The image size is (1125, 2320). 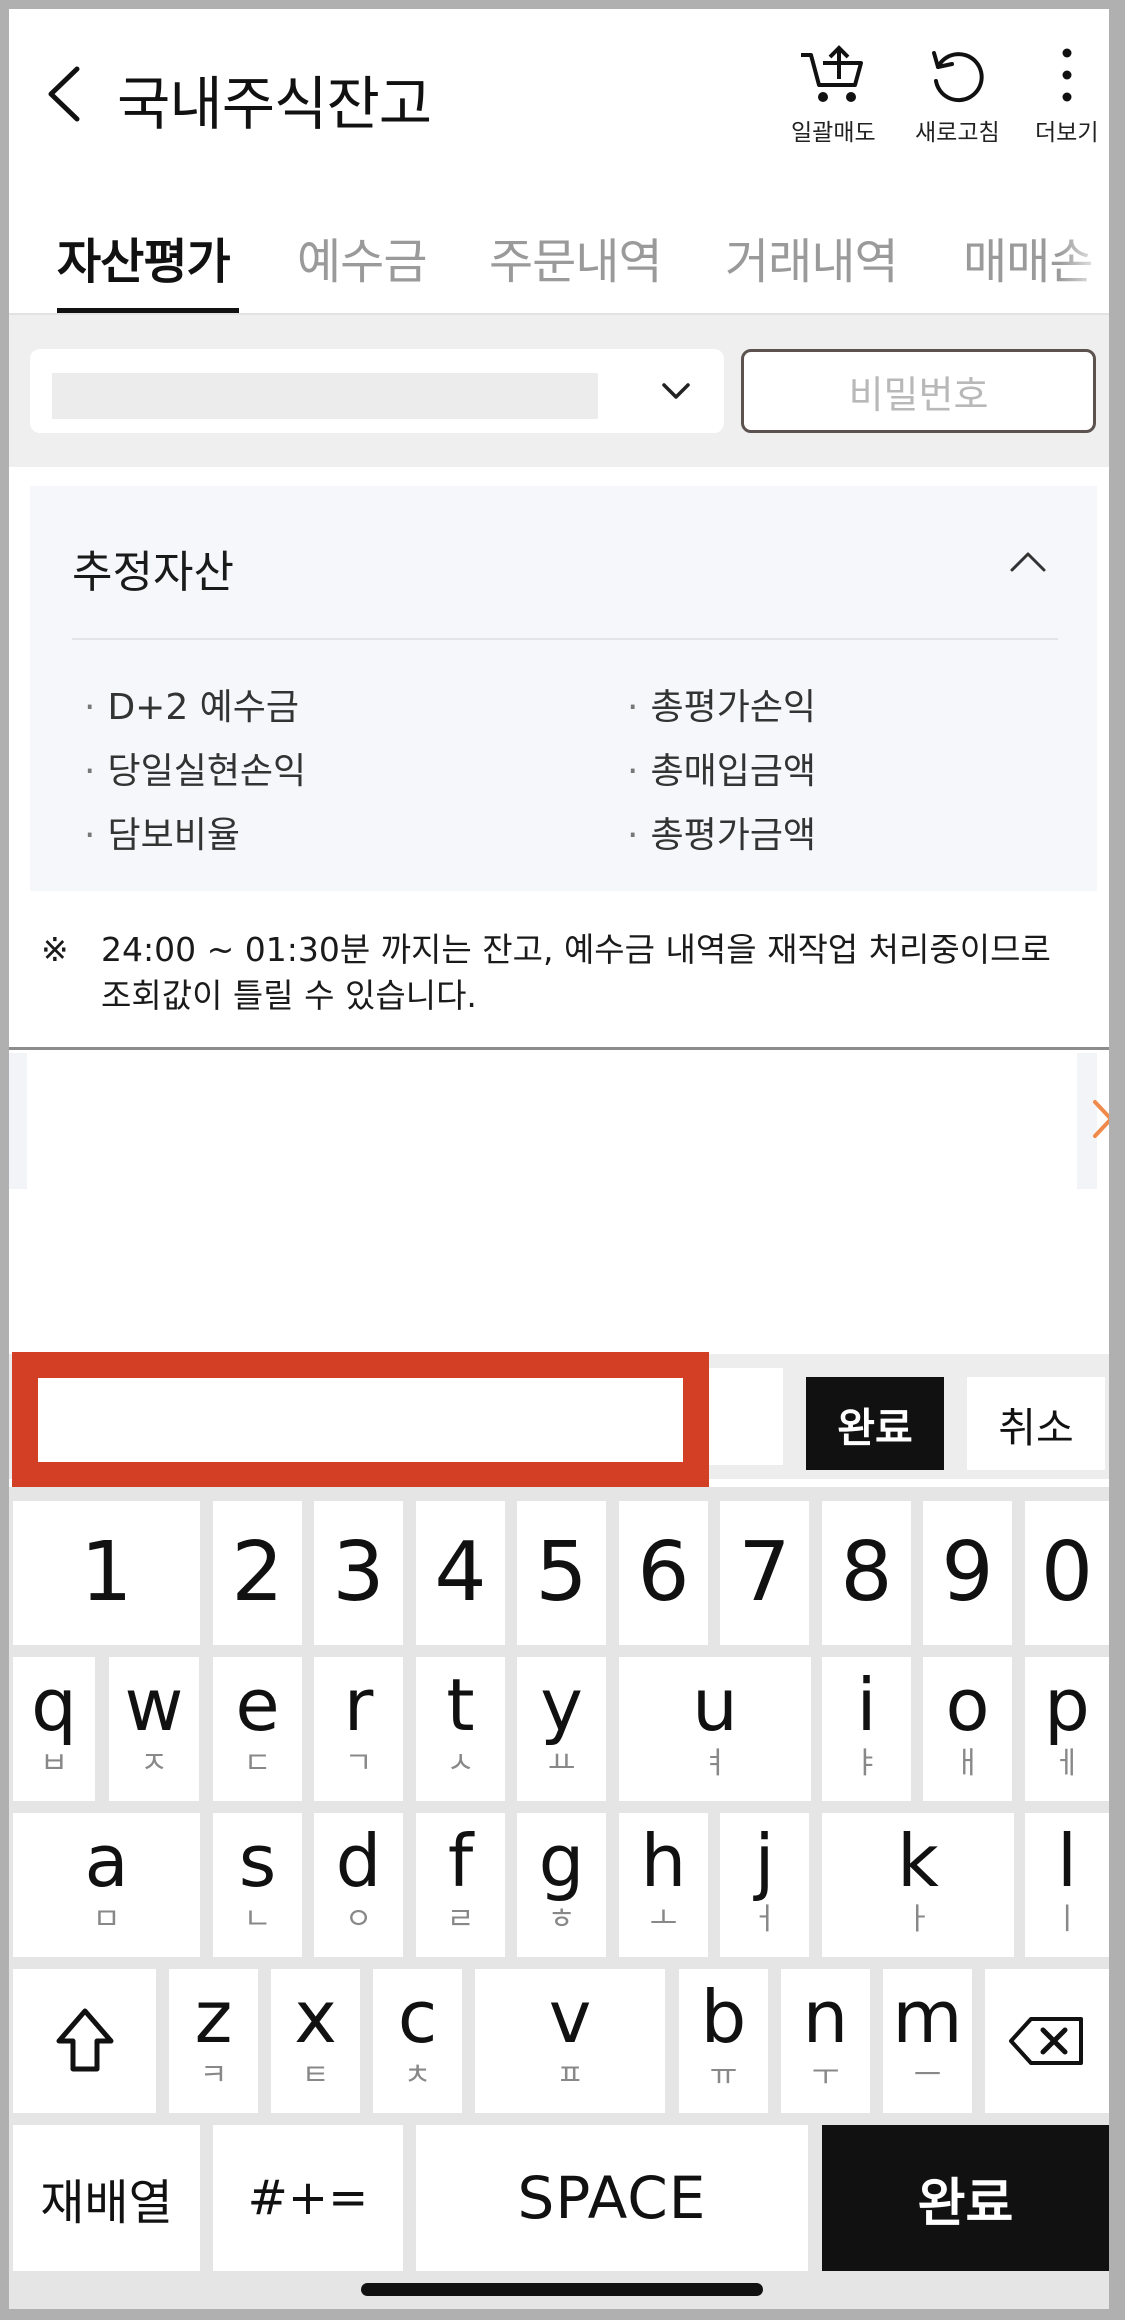 I want to click on key-u: uㅕ, so click(x=715, y=1729).